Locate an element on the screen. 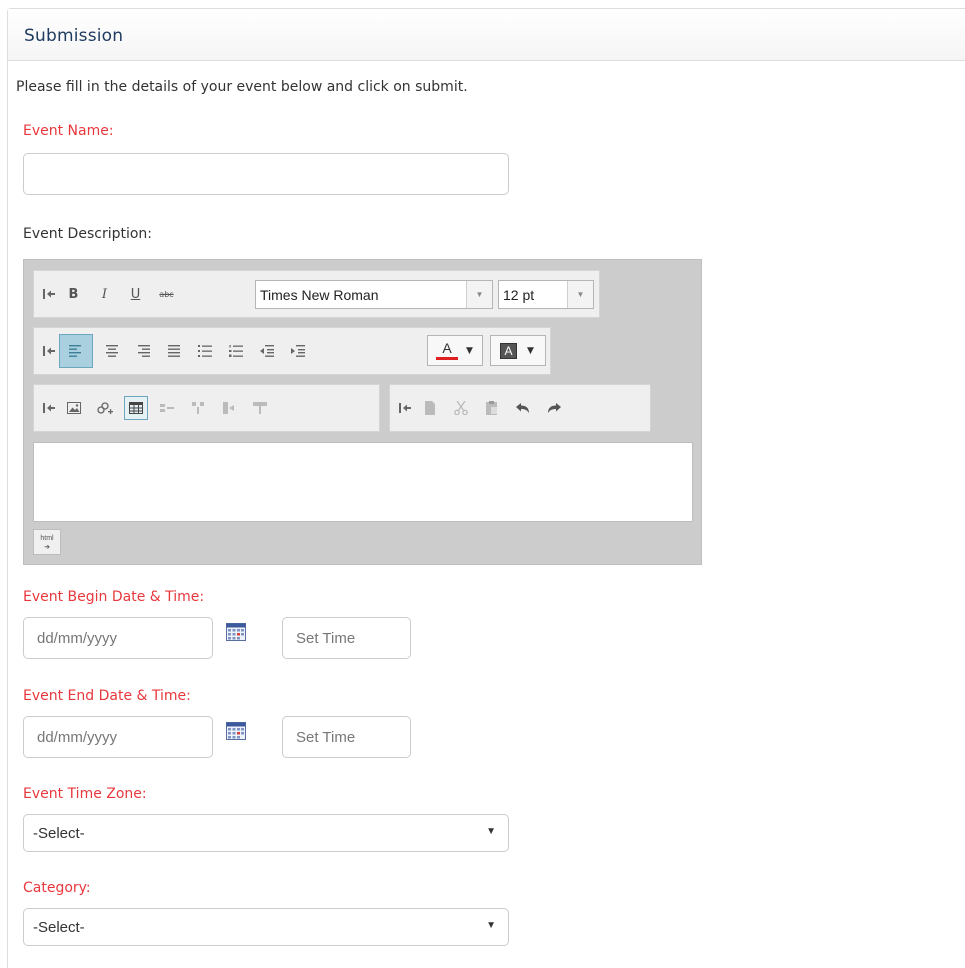 This screenshot has height=968, width=965. highlight-color-icon: A is located at coordinates (508, 350).